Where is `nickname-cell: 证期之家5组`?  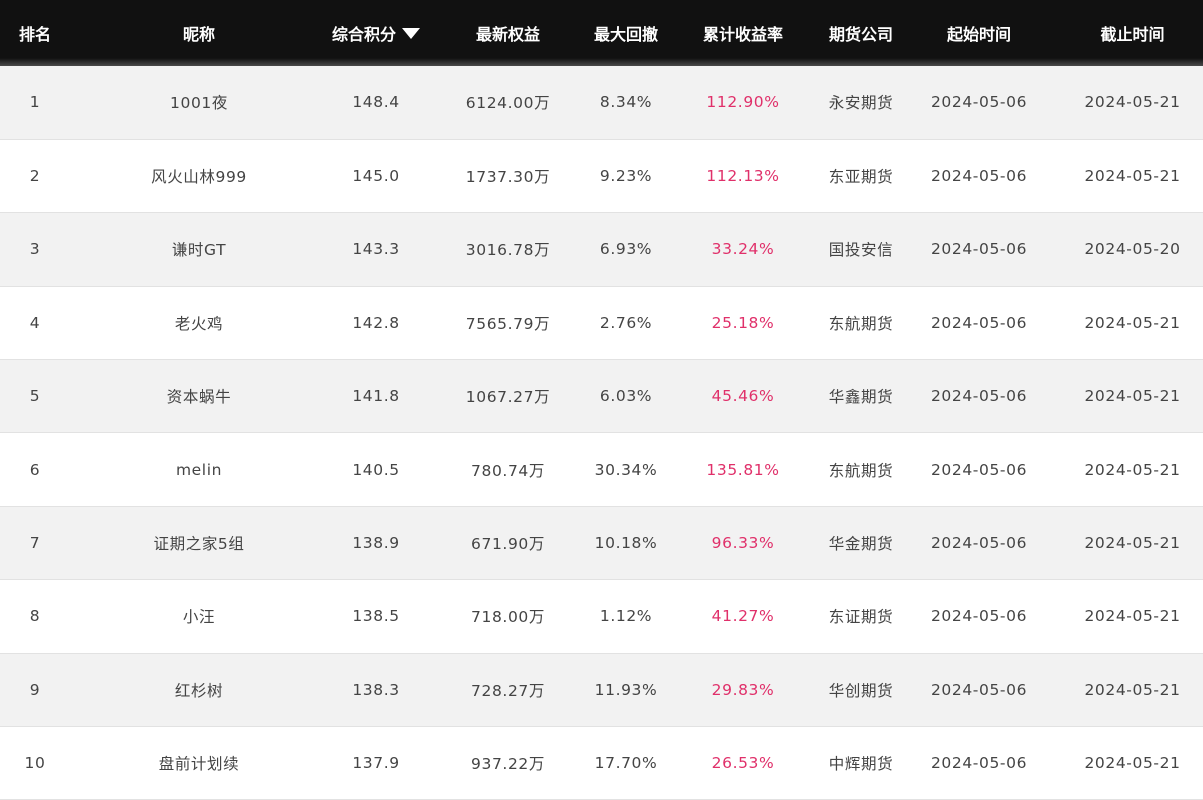 nickname-cell: 证期之家5组 is located at coordinates (199, 542).